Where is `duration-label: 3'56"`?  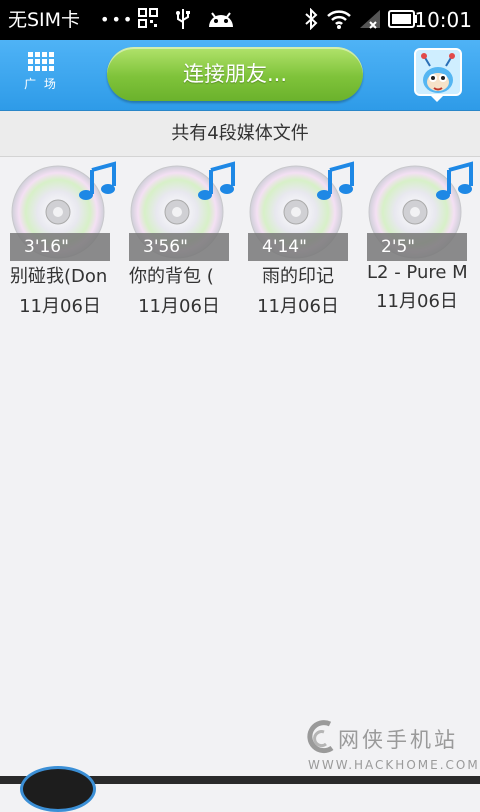 duration-label: 3'56" is located at coordinates (179, 247).